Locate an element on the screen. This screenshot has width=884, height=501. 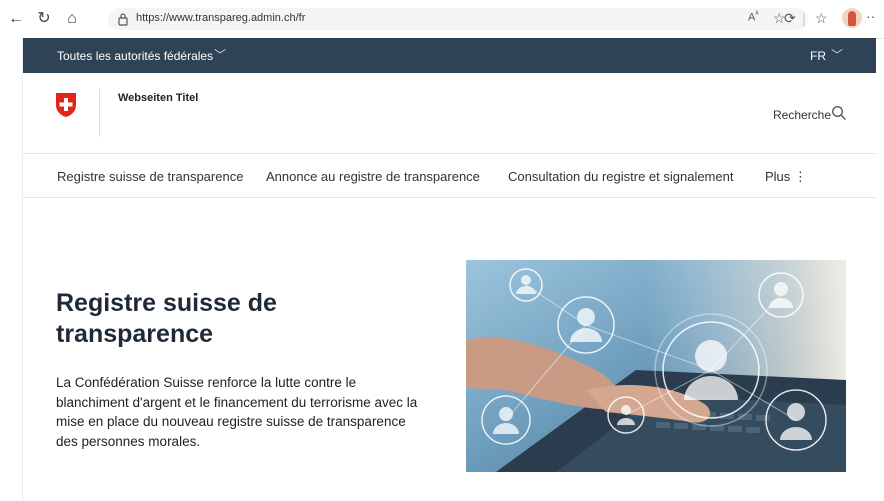
nav-item-plus: Plus ⋮ is located at coordinates (786, 177).